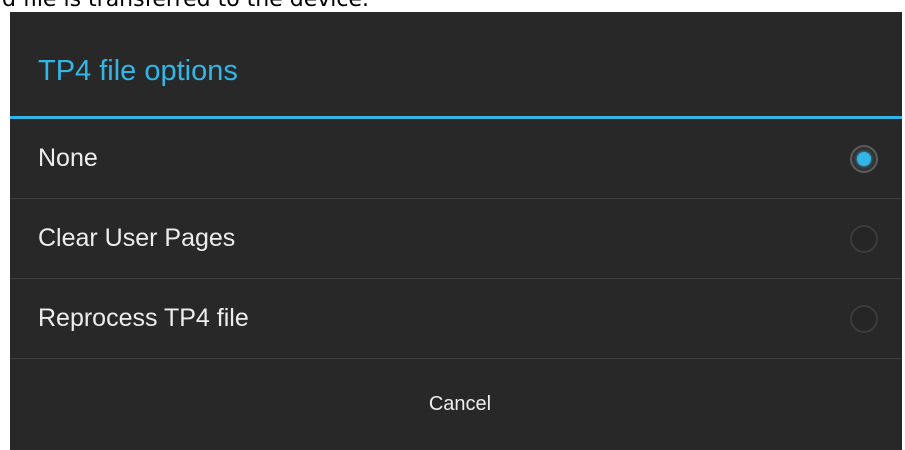 The image size is (905, 450). I want to click on radio-dot-icon, so click(864, 158).